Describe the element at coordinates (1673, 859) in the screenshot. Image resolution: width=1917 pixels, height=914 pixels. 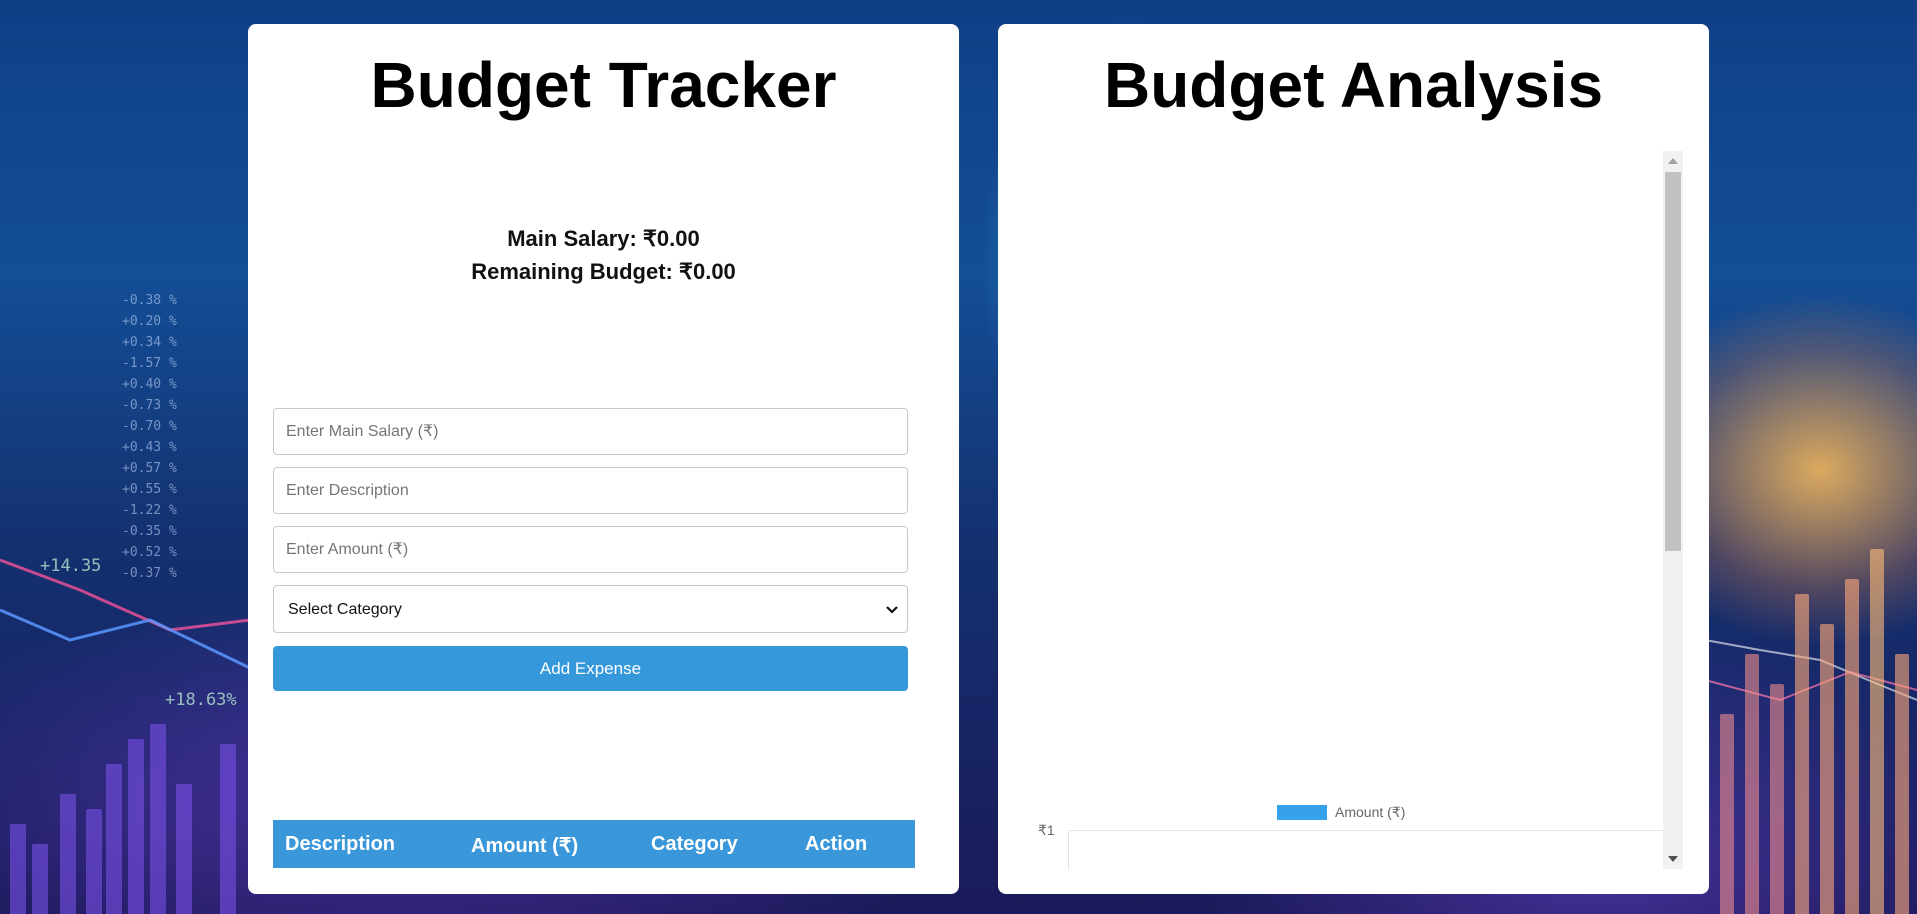
I see `scroll-down-arrow-icon` at that location.